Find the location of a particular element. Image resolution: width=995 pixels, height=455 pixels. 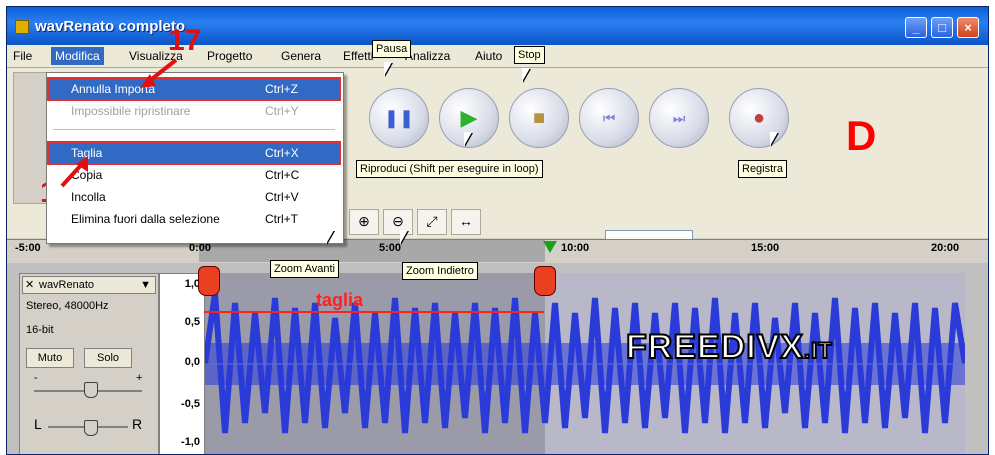

logo-suffix: .IT is located at coordinates (818, 350).